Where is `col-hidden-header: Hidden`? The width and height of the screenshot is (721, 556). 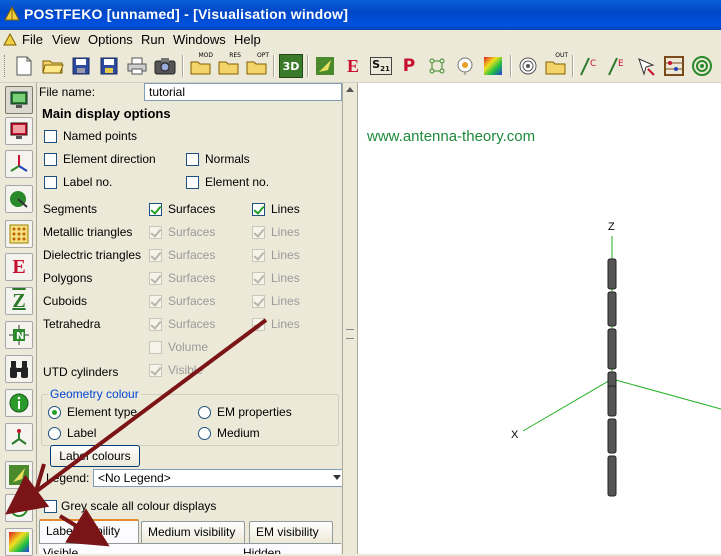
col-hidden-header: Hidden is located at coordinates (262, 550).